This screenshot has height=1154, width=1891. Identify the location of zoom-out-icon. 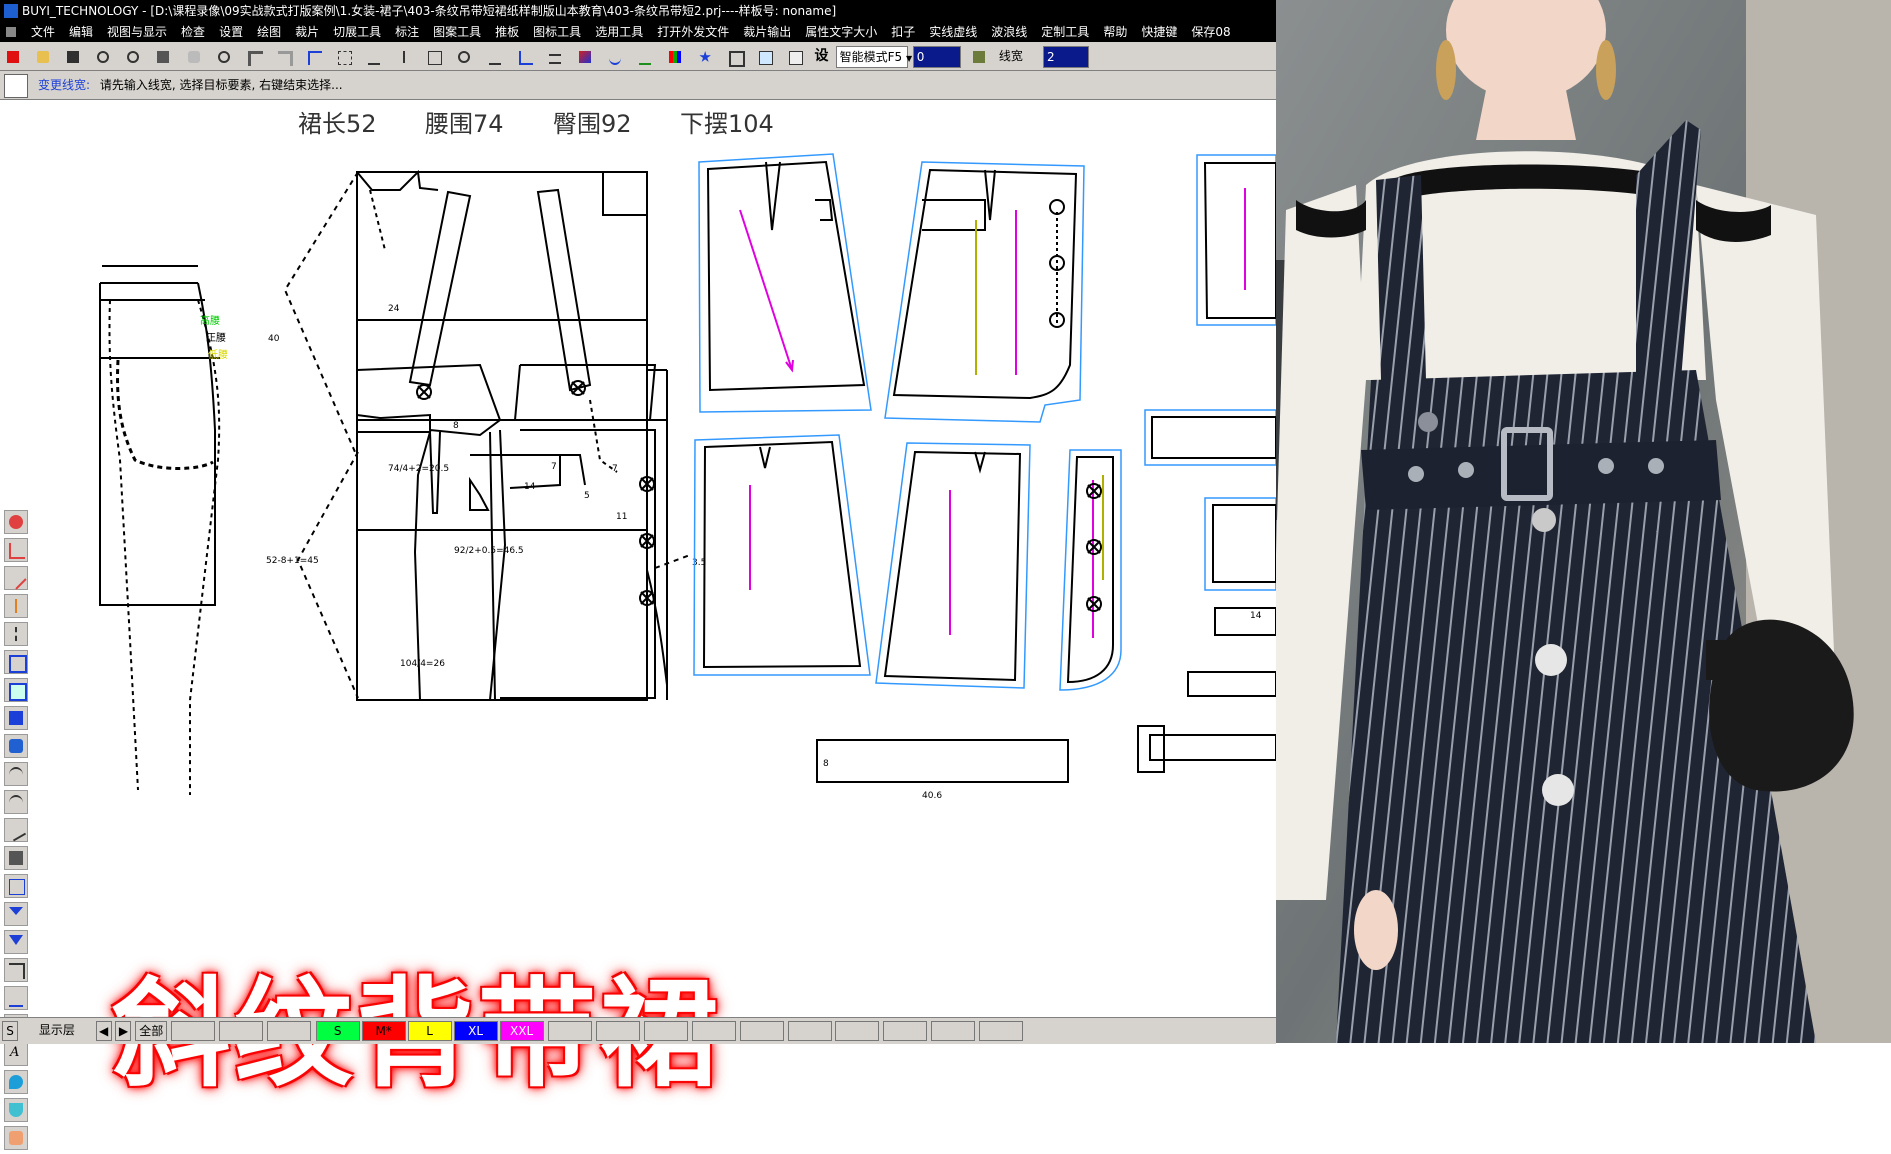
(103, 57).